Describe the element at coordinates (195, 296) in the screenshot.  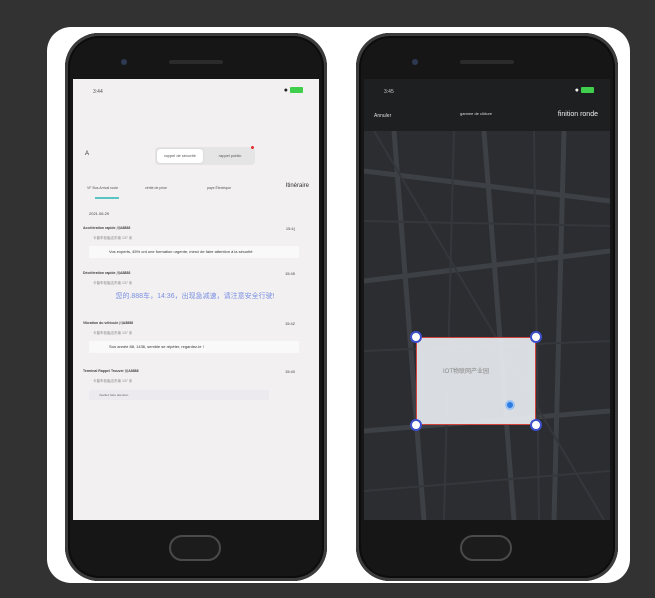
I see `alert-message: 您的.888车，14:36，出现急减速，请注意安全行驶!` at that location.